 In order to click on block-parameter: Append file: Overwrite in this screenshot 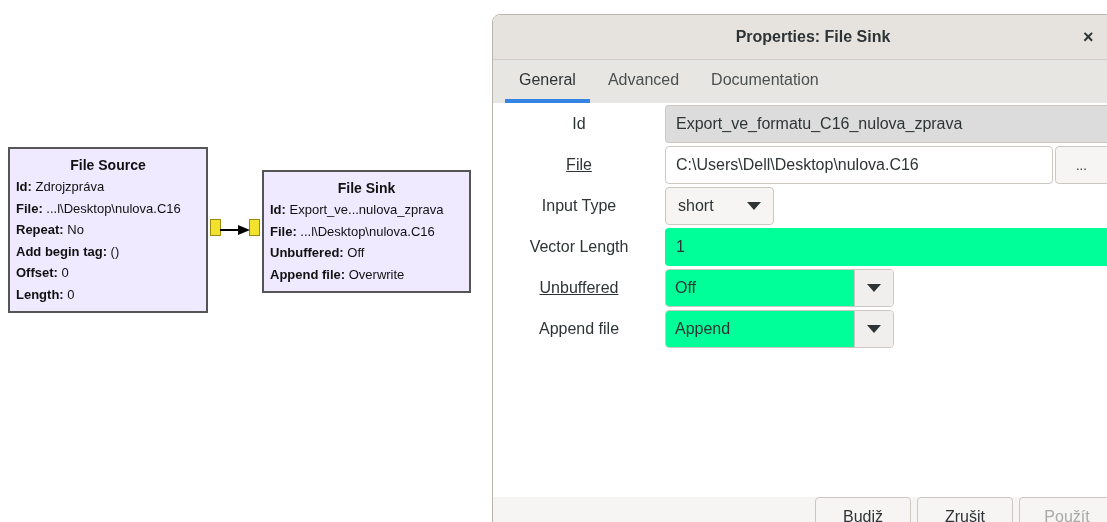, I will do `click(338, 274)`.